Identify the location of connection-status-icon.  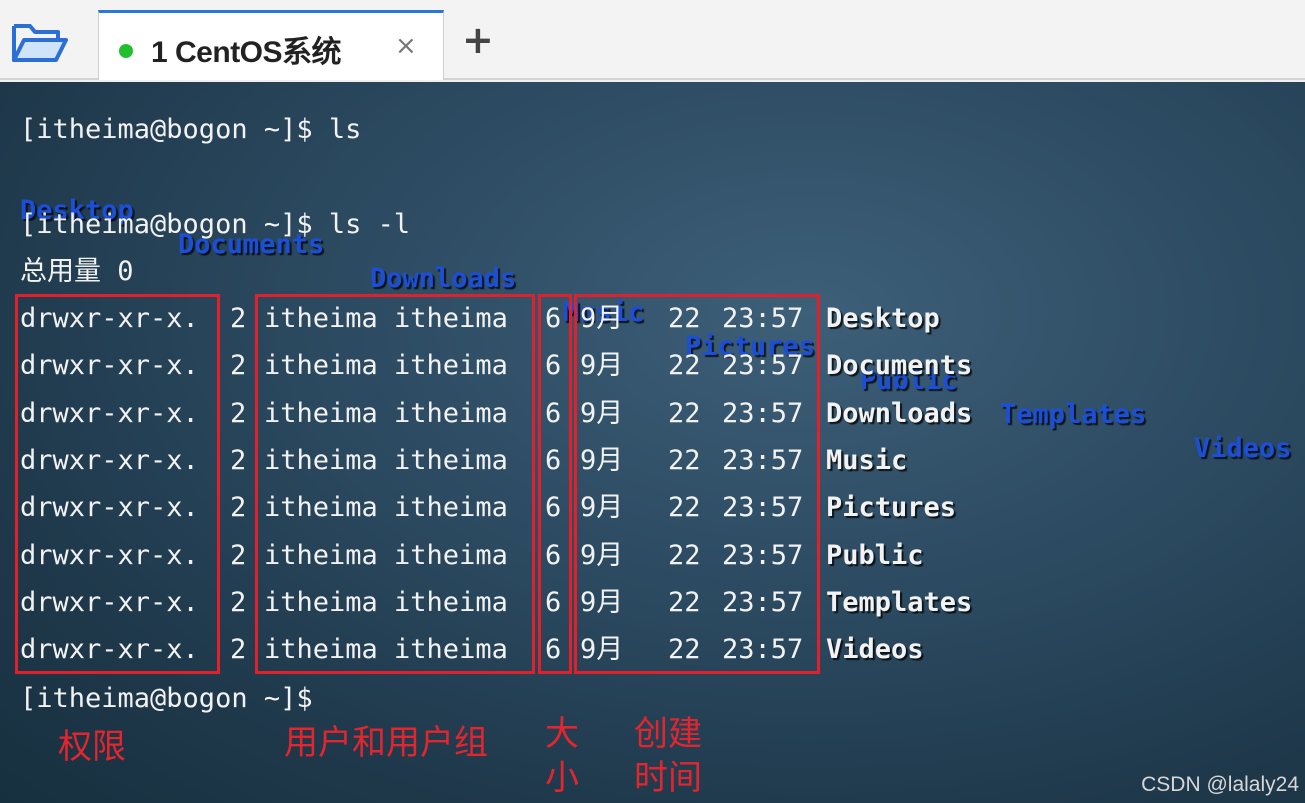
(126, 51).